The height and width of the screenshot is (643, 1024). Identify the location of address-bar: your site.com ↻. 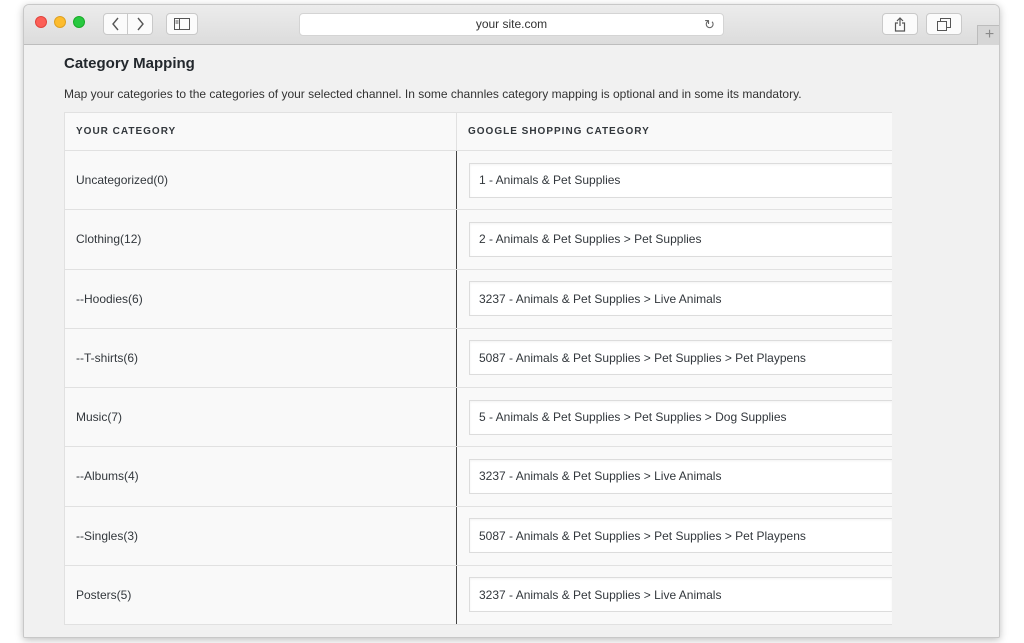
(511, 24).